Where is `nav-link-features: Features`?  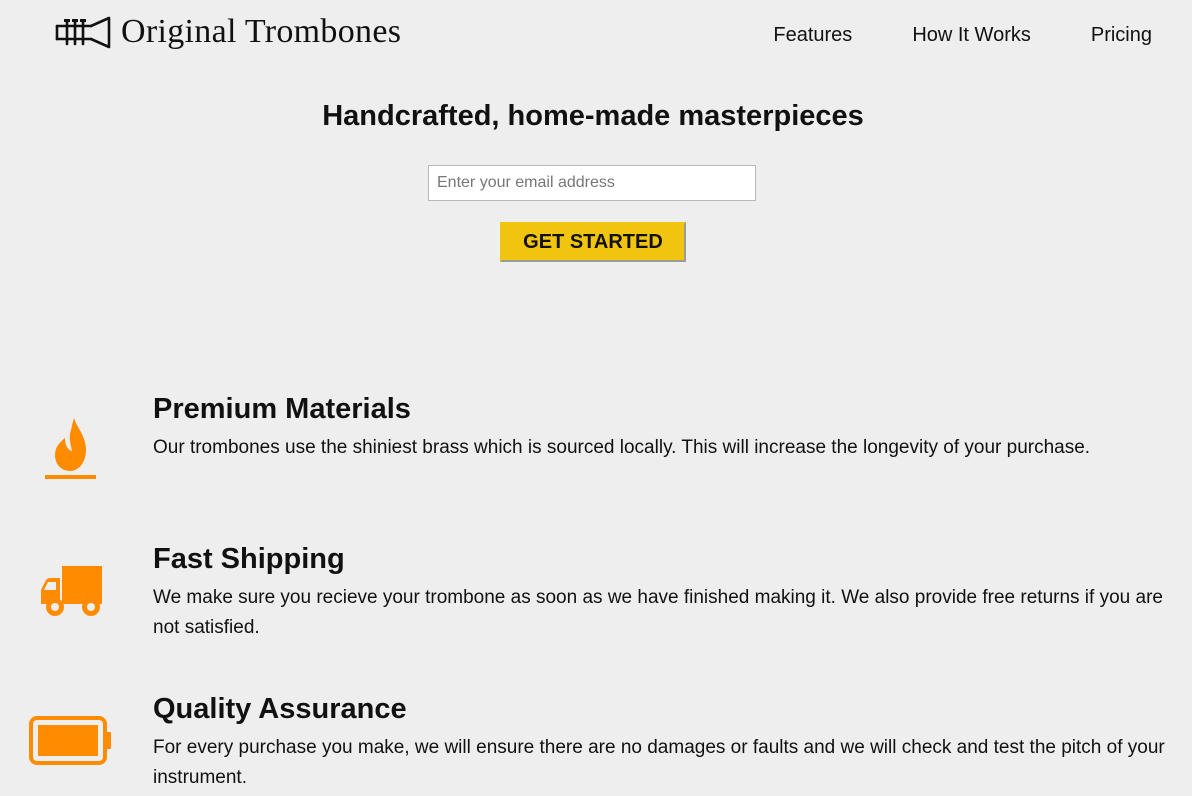 nav-link-features: Features is located at coordinates (812, 35).